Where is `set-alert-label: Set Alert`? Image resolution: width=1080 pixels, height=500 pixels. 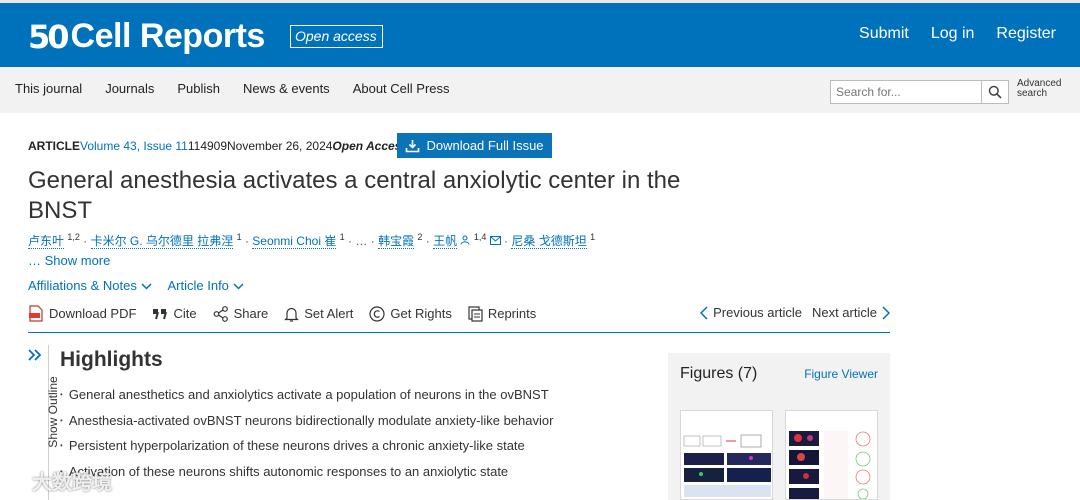 set-alert-label: Set Alert is located at coordinates (329, 313).